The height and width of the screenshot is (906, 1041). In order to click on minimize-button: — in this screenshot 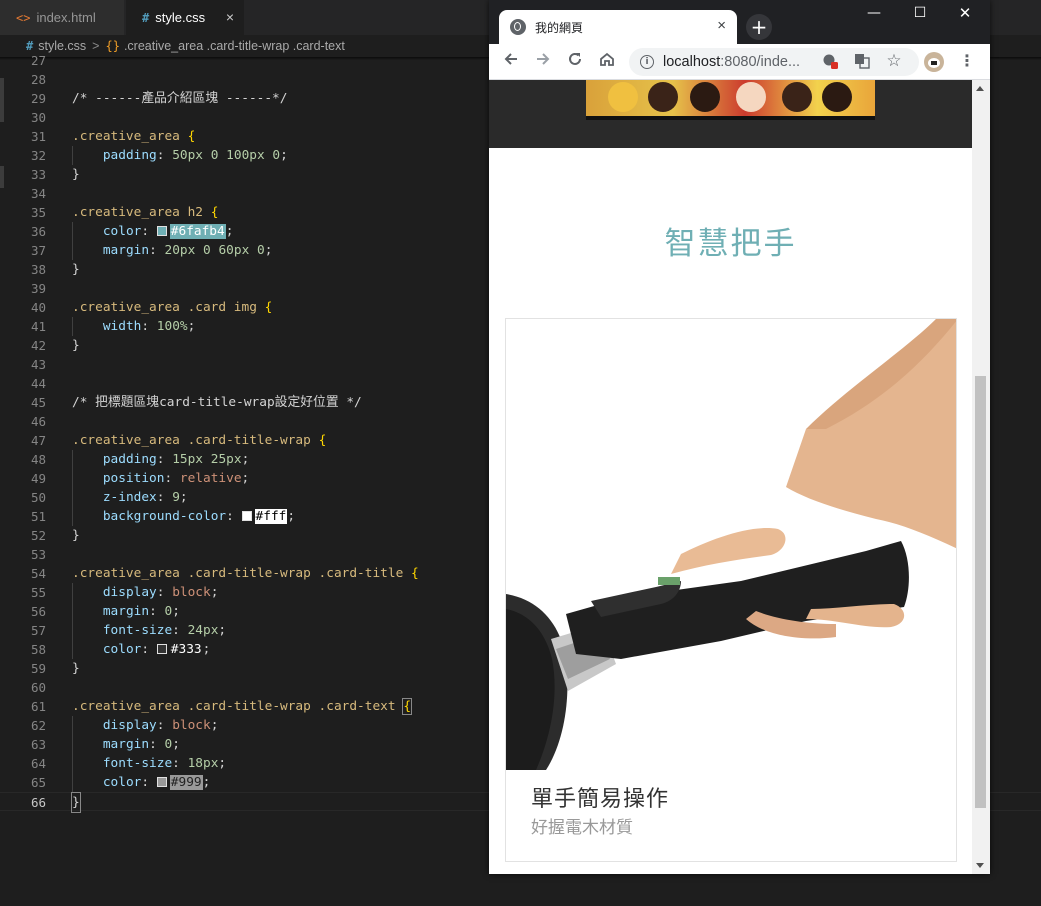, I will do `click(874, 13)`.